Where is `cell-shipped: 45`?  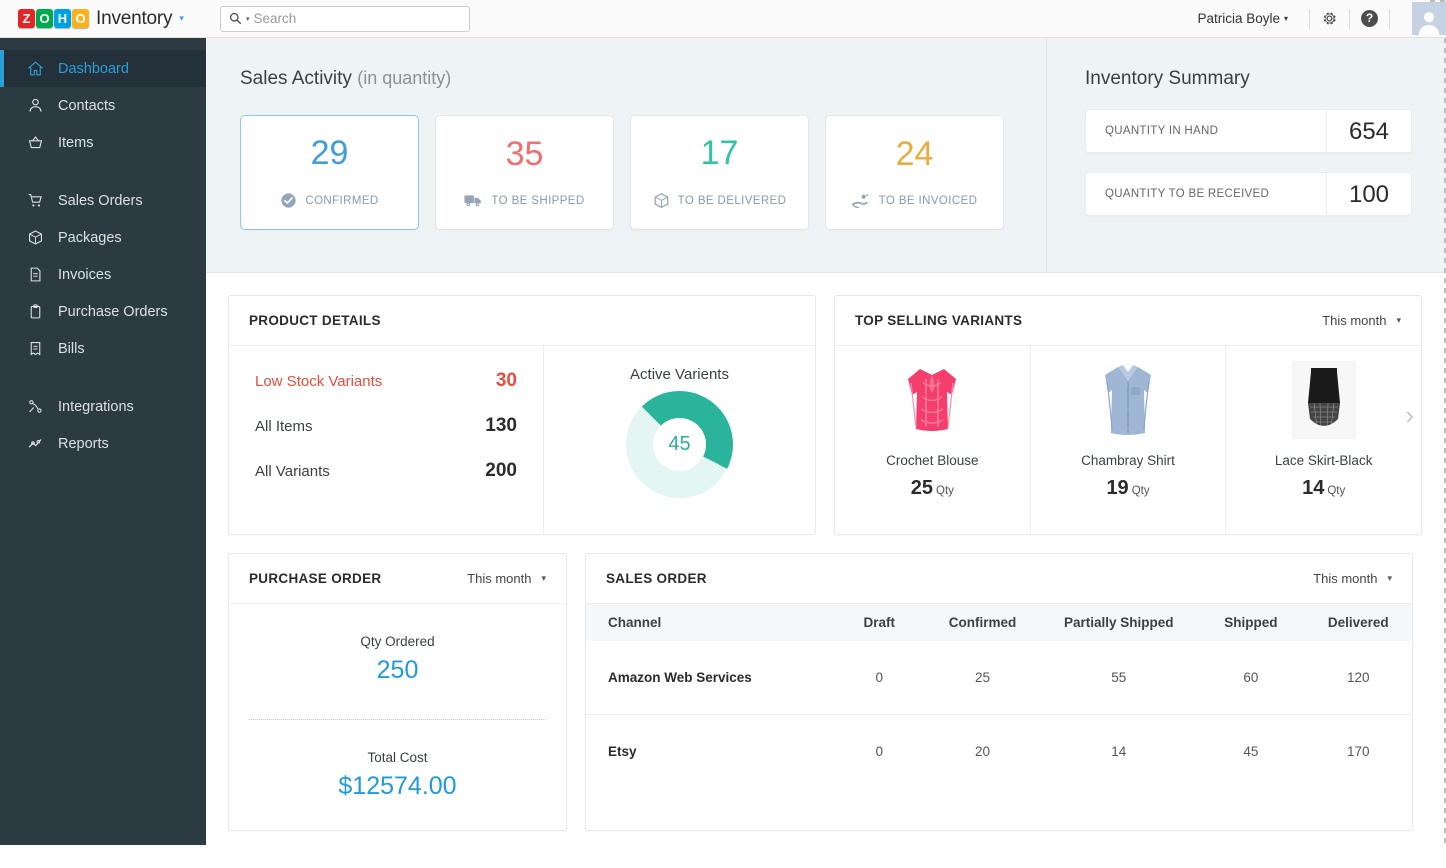 cell-shipped: 45 is located at coordinates (1251, 751).